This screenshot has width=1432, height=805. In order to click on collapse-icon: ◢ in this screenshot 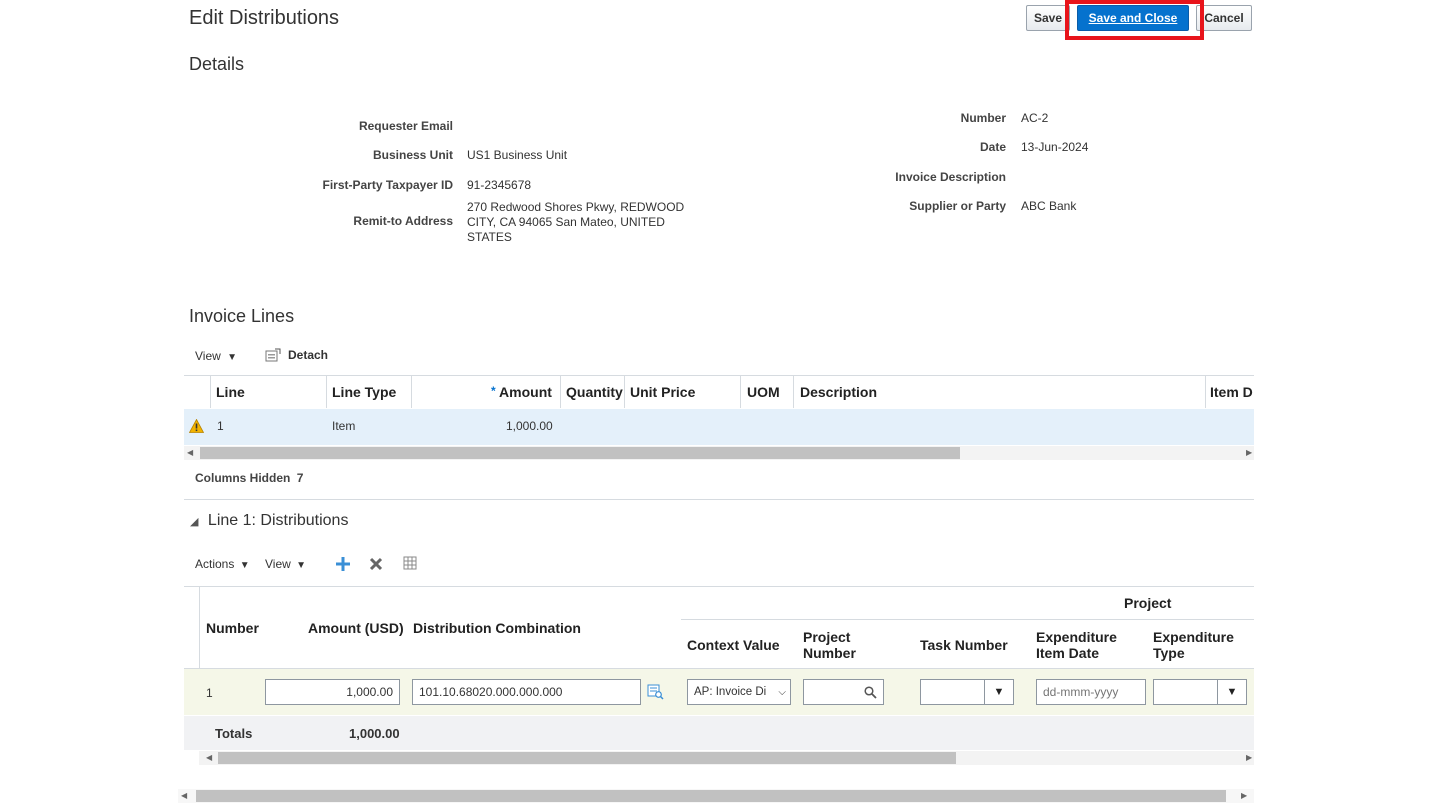, I will do `click(194, 522)`.